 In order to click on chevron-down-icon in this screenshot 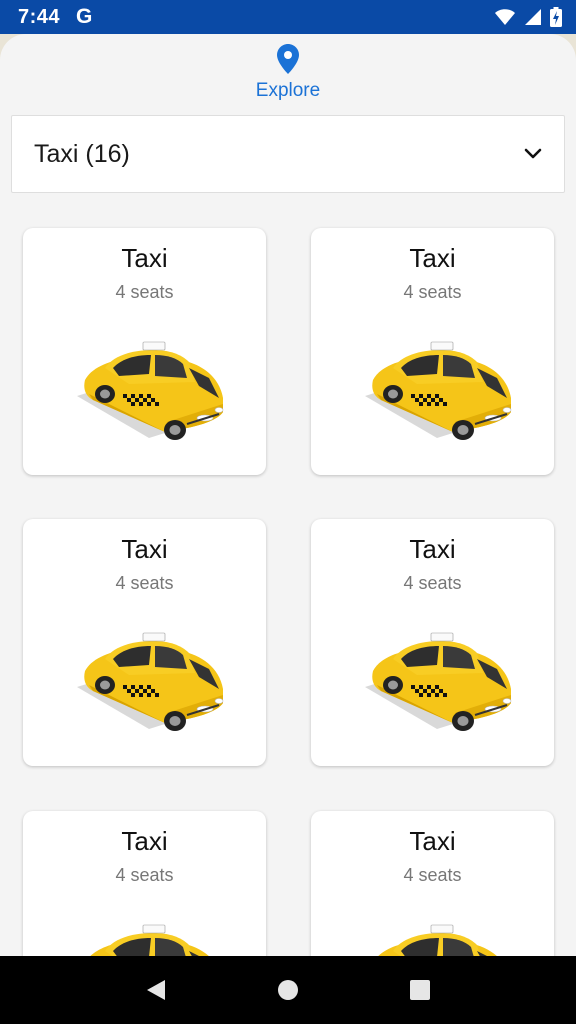, I will do `click(533, 153)`.